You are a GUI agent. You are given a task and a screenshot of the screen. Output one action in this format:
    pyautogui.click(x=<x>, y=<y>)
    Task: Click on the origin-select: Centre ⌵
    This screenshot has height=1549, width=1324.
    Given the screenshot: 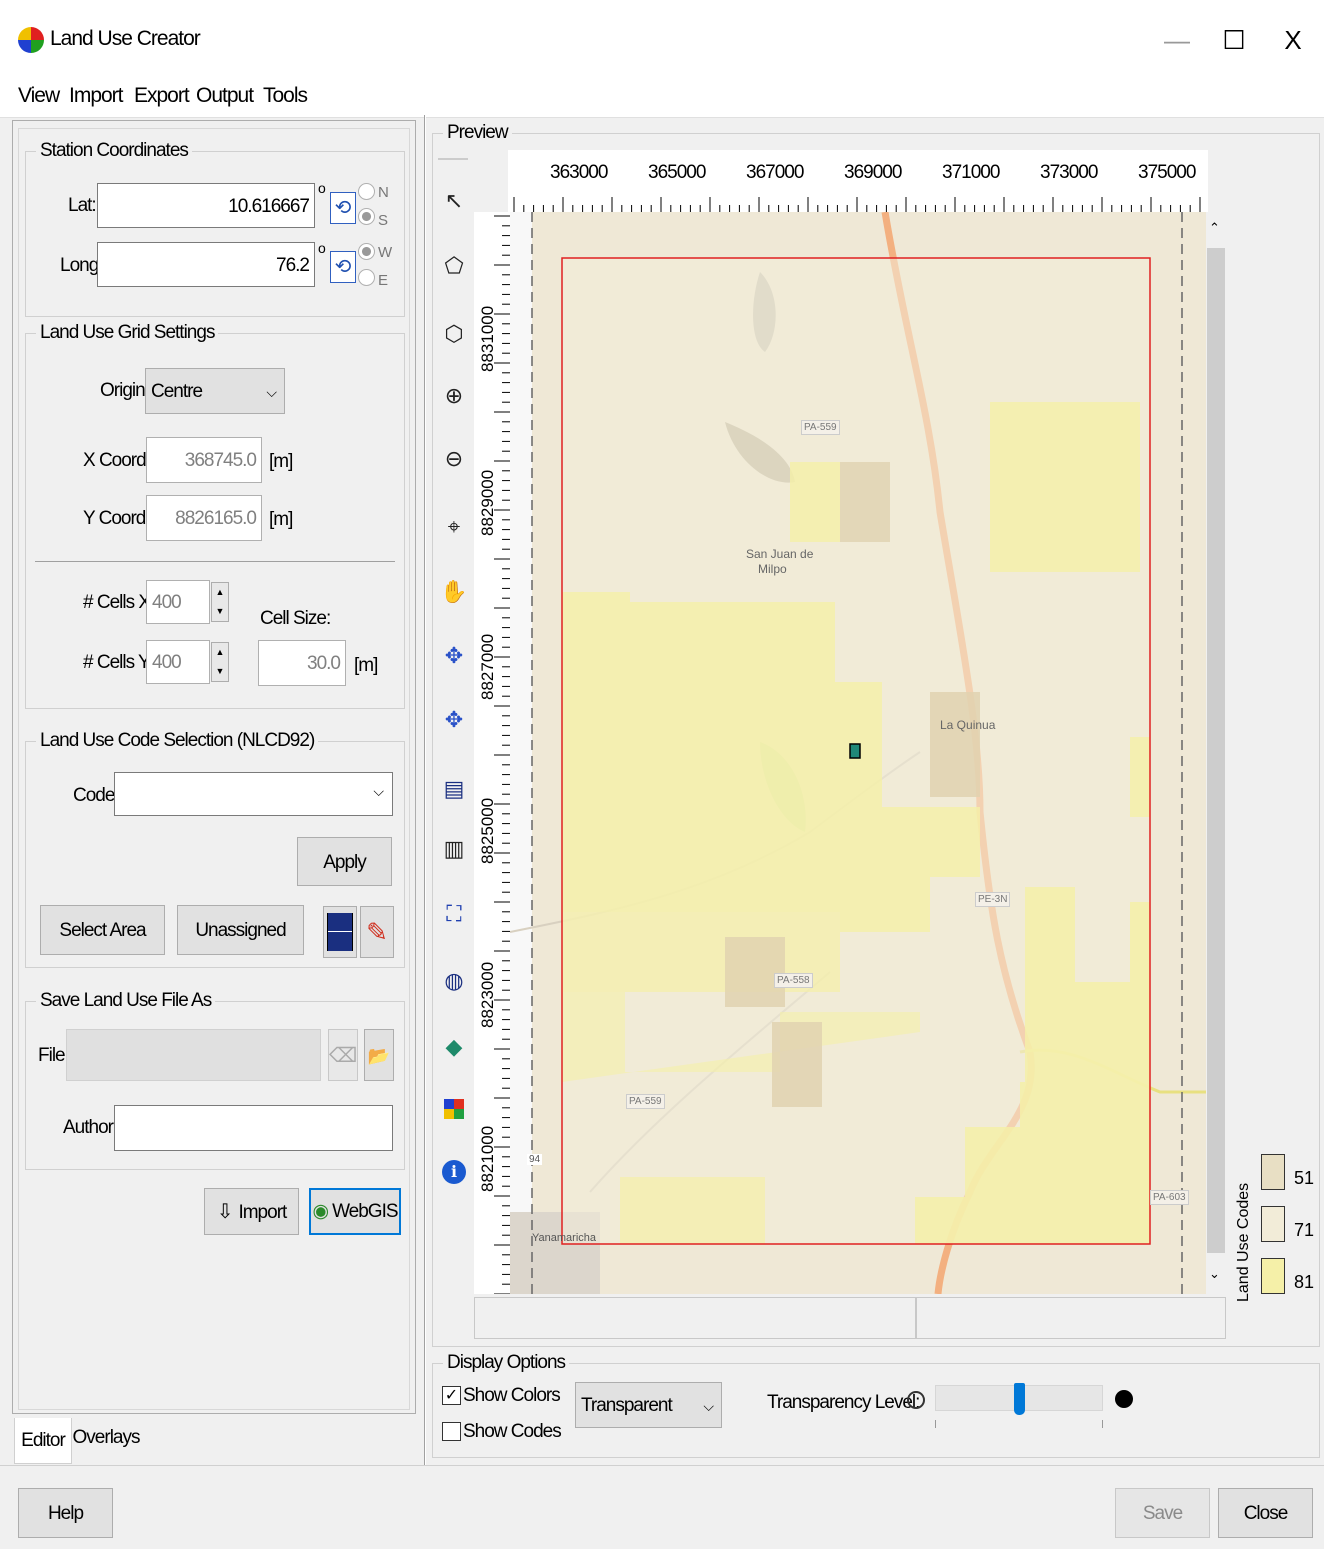 What is the action you would take?
    pyautogui.click(x=215, y=391)
    